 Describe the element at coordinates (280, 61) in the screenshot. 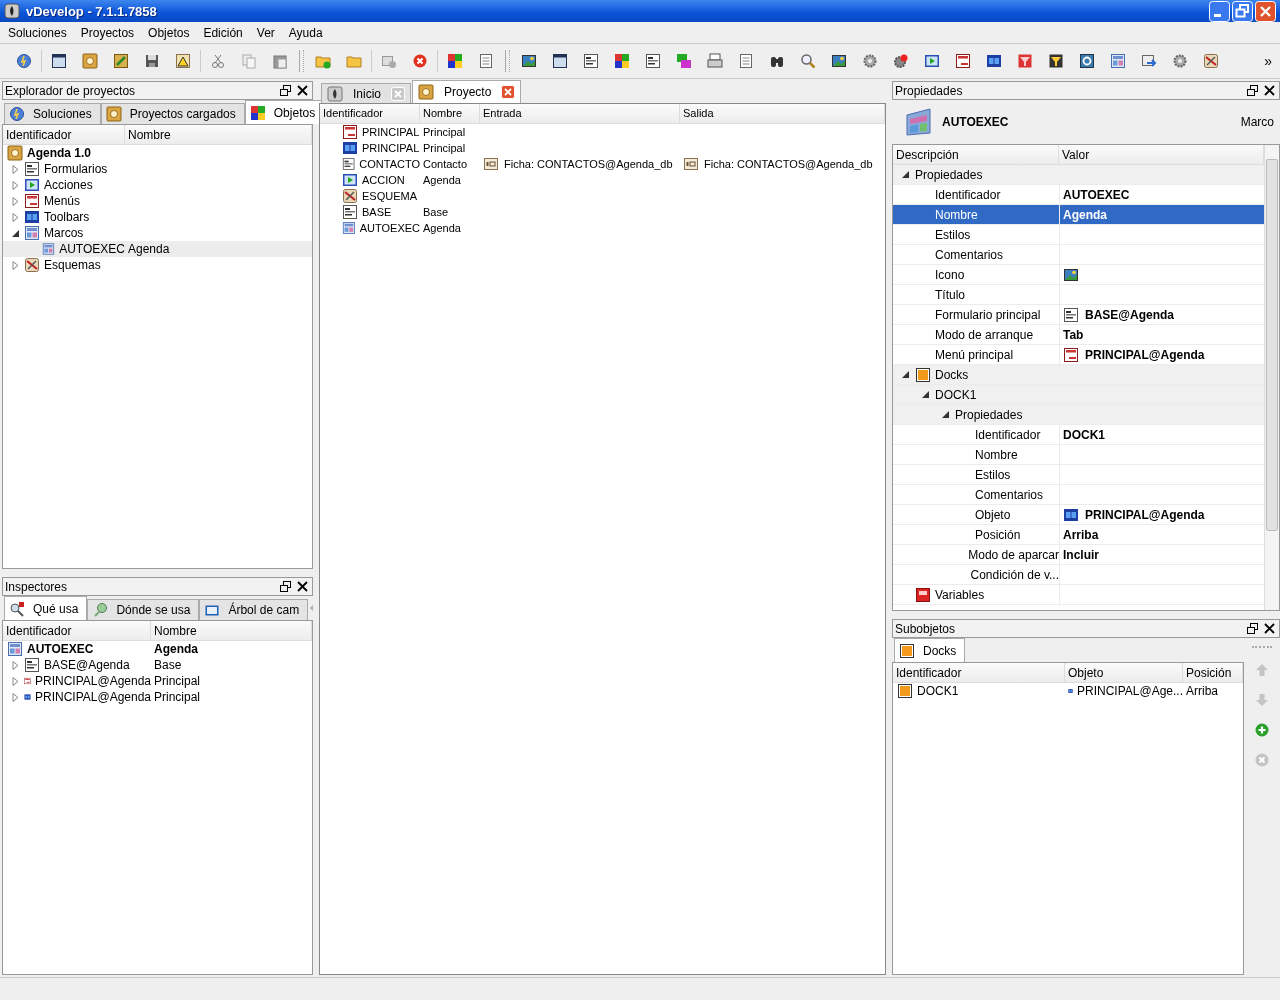

I see `paste-icon` at that location.